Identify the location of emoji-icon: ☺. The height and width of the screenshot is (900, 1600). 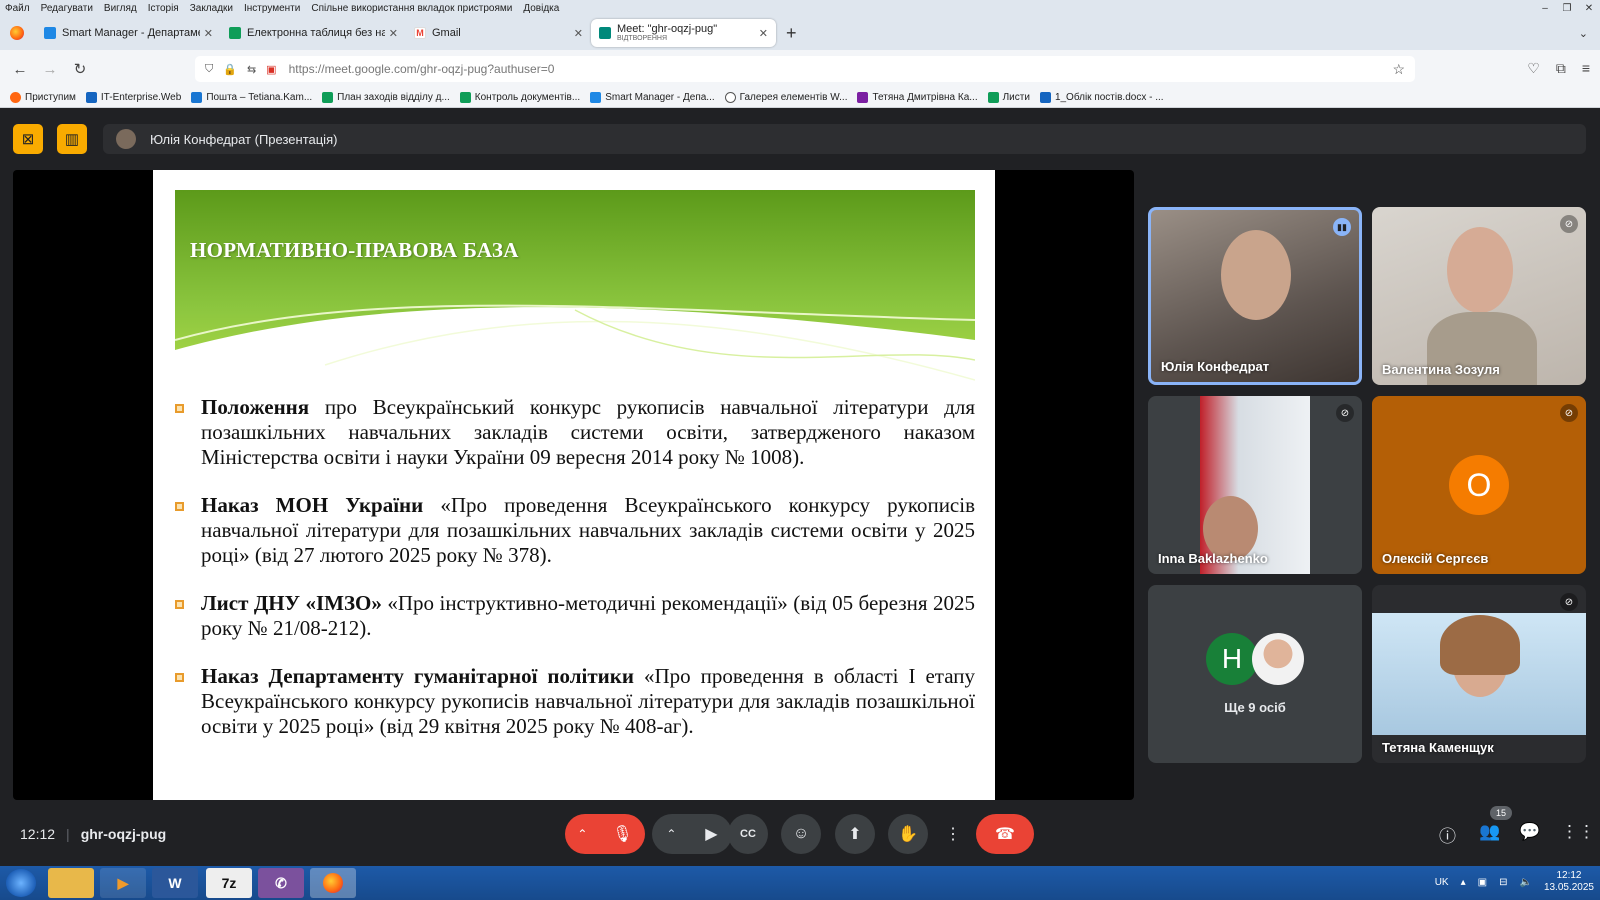
(801, 833).